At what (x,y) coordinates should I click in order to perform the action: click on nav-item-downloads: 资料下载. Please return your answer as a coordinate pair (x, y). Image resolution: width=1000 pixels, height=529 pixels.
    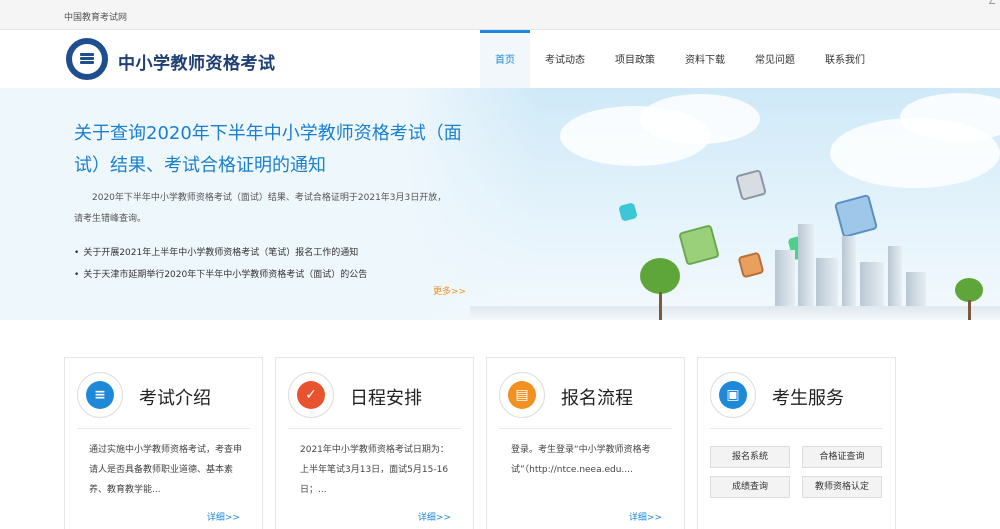
    Looking at the image, I should click on (705, 59).